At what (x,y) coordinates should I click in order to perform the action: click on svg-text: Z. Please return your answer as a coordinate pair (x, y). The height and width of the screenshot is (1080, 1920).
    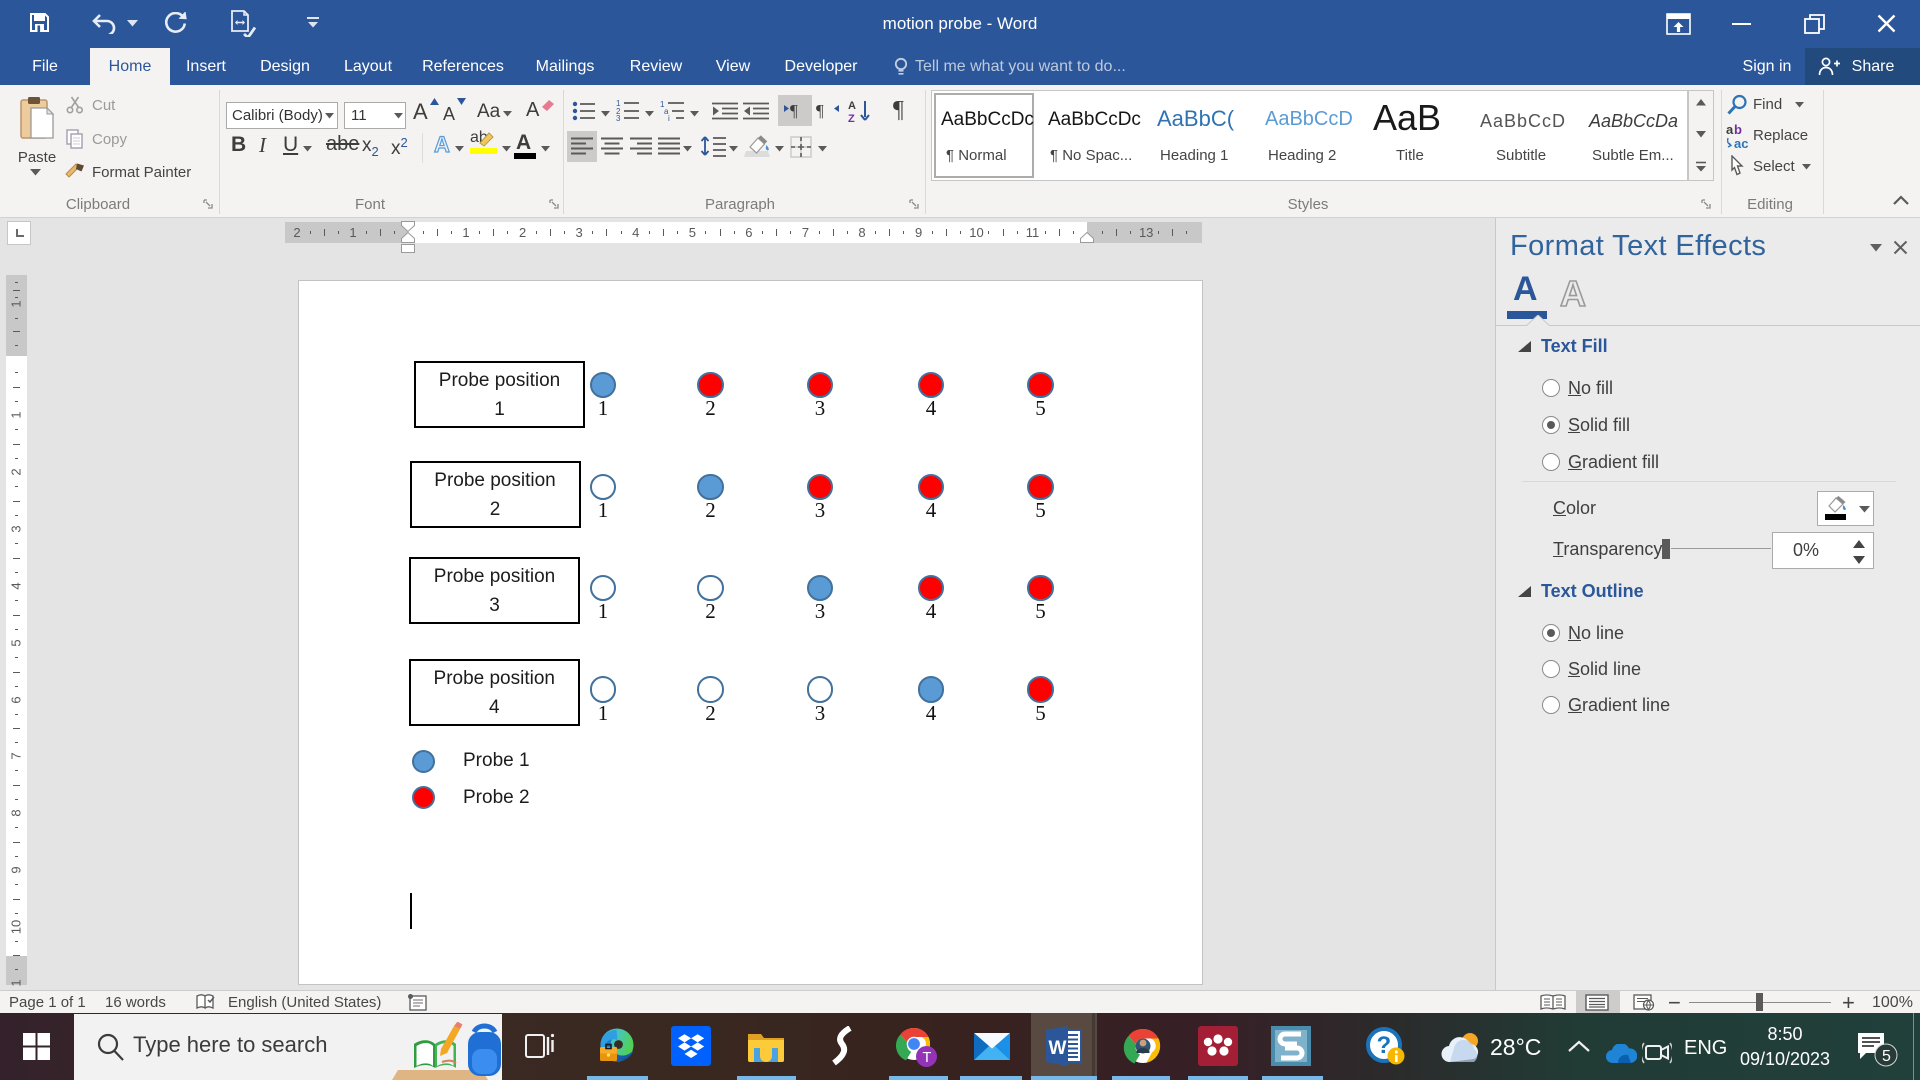
    Looking at the image, I should click on (851, 118).